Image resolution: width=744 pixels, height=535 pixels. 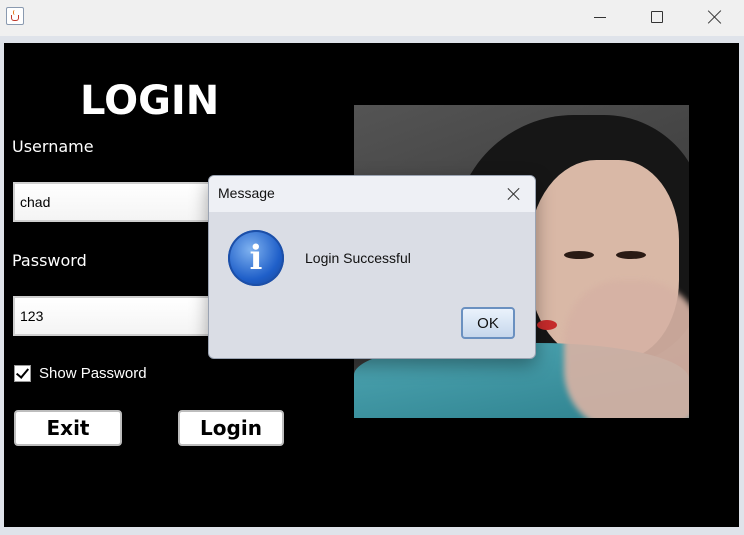 I want to click on exit-button: Exit, so click(x=68, y=428).